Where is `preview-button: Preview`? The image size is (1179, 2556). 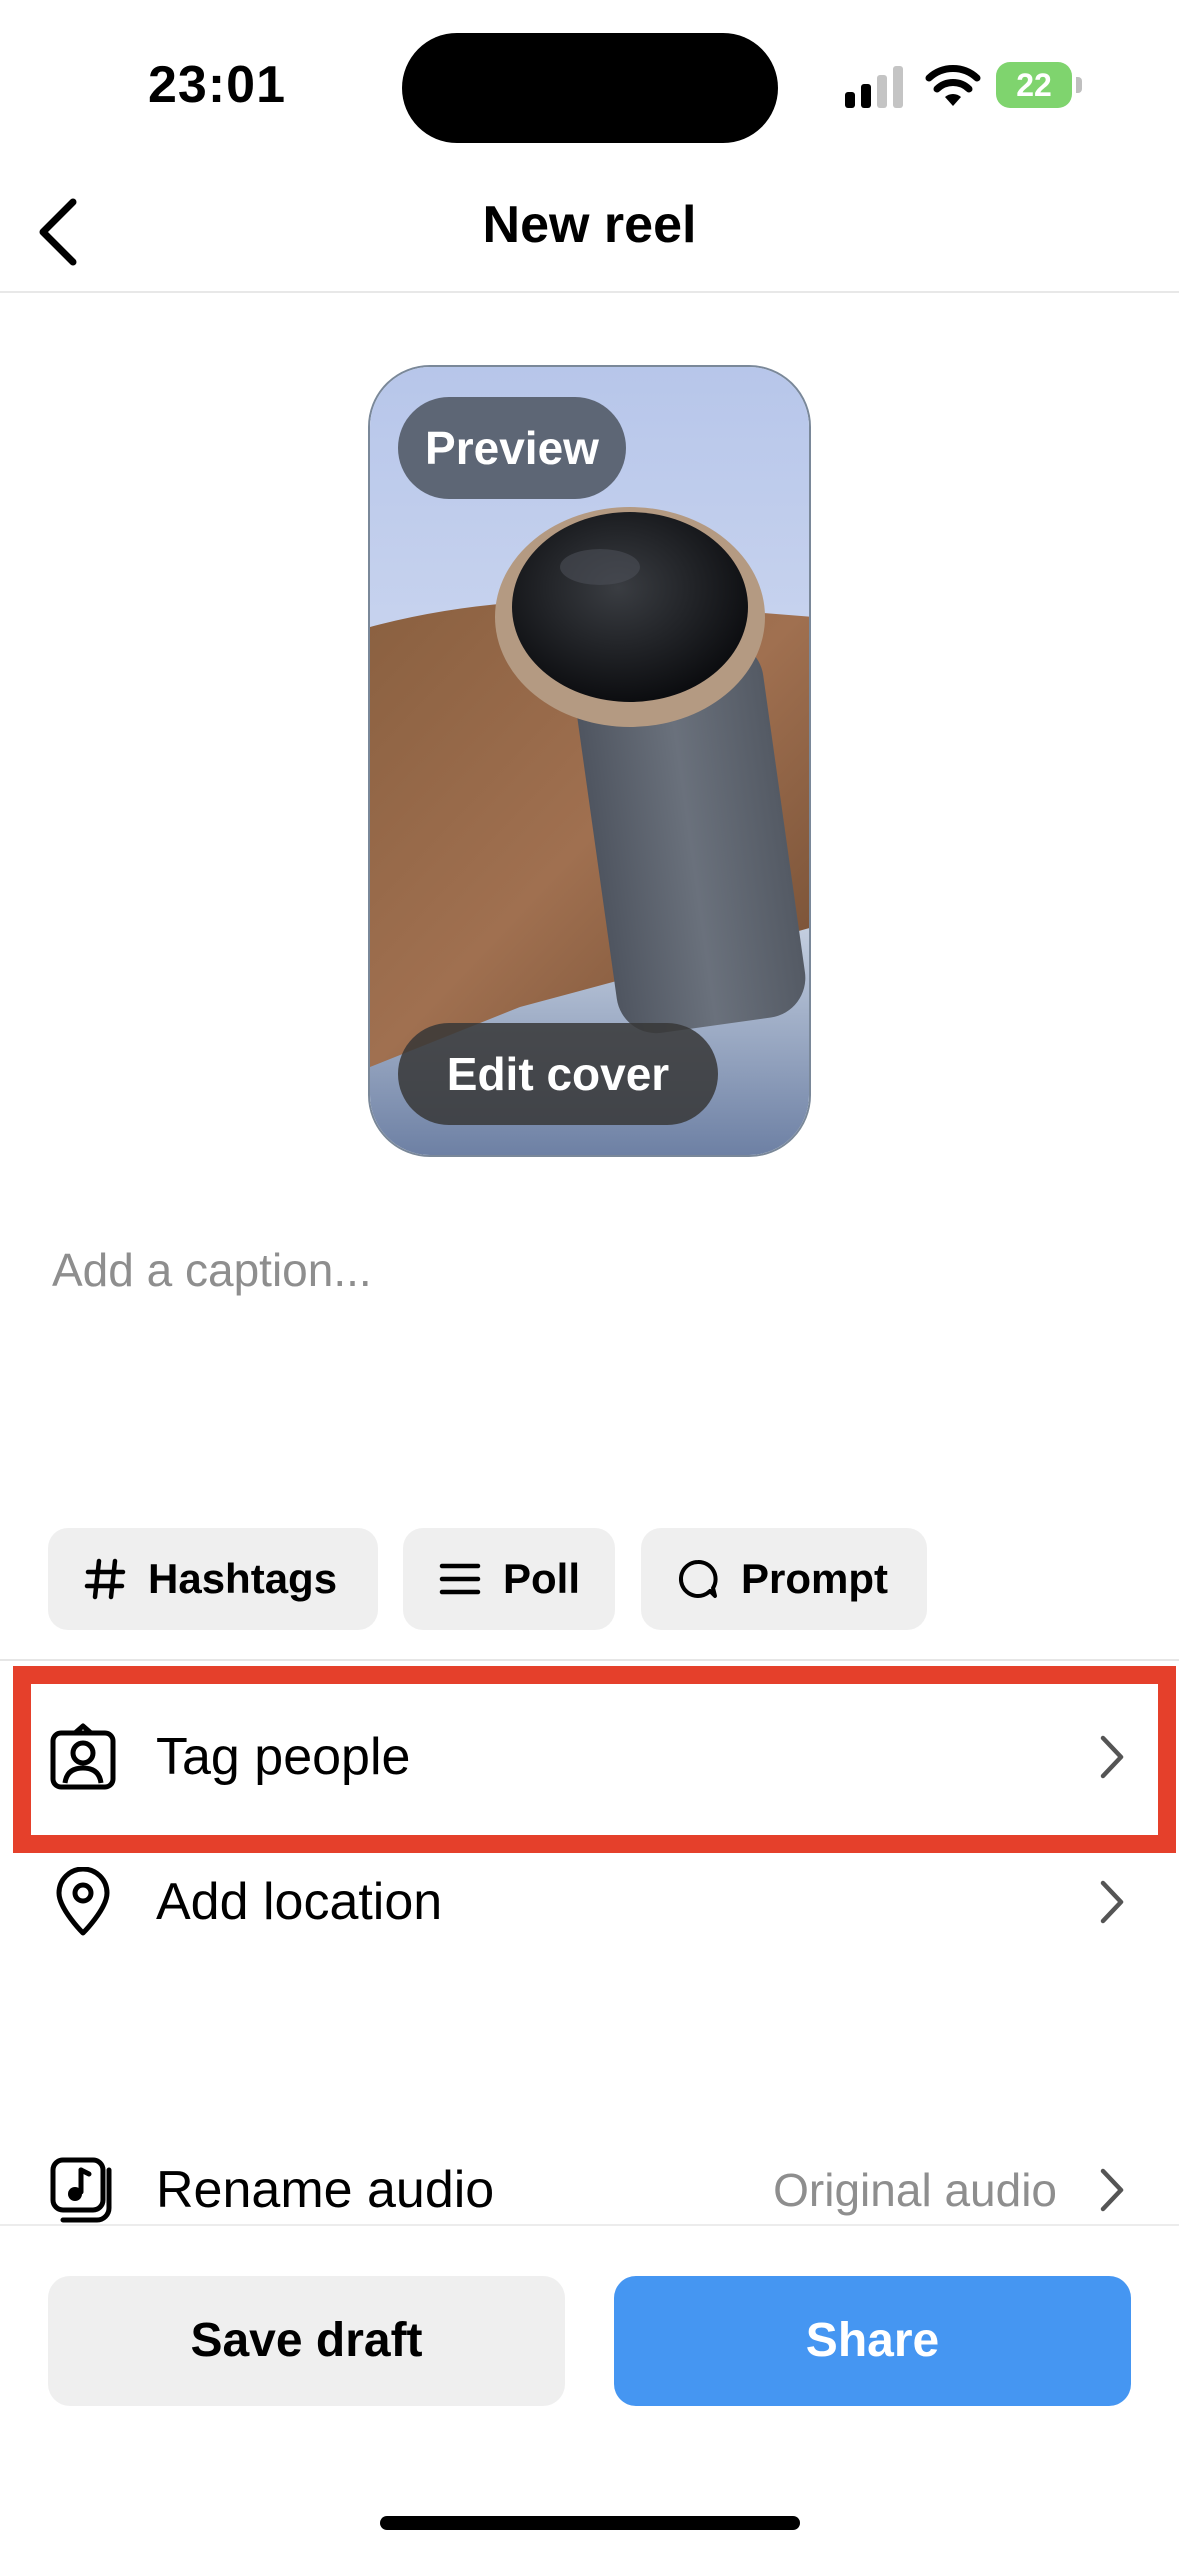
preview-button: Preview is located at coordinates (512, 448).